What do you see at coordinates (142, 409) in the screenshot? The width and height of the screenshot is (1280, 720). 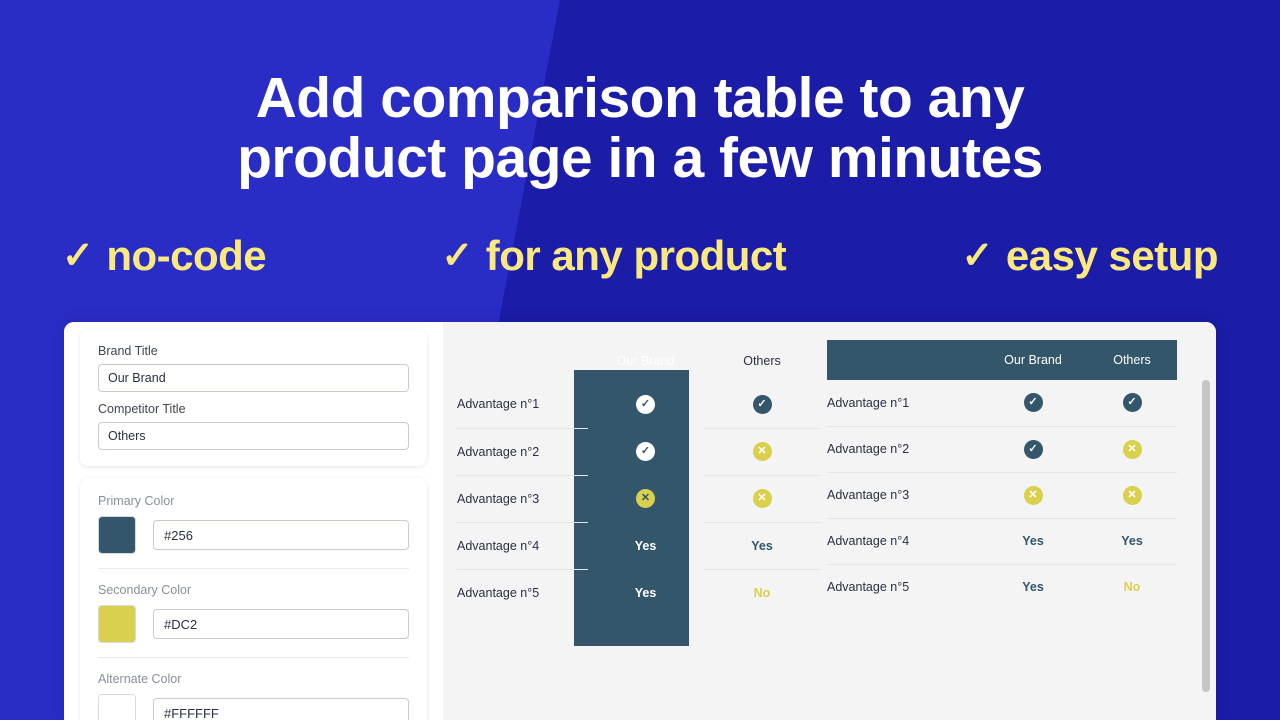 I see `competitor-title-label: Competitor Title` at bounding box center [142, 409].